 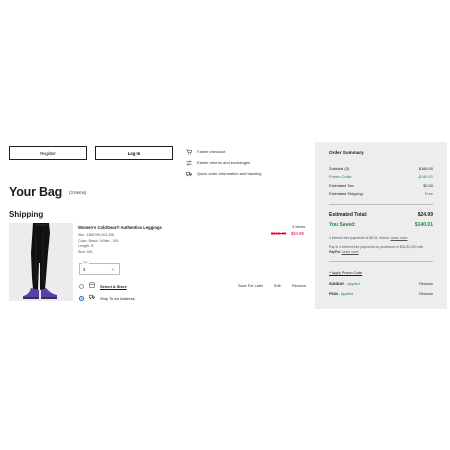 I want to click on summary-tax: Estimated Tax: $0.00, so click(x=381, y=185).